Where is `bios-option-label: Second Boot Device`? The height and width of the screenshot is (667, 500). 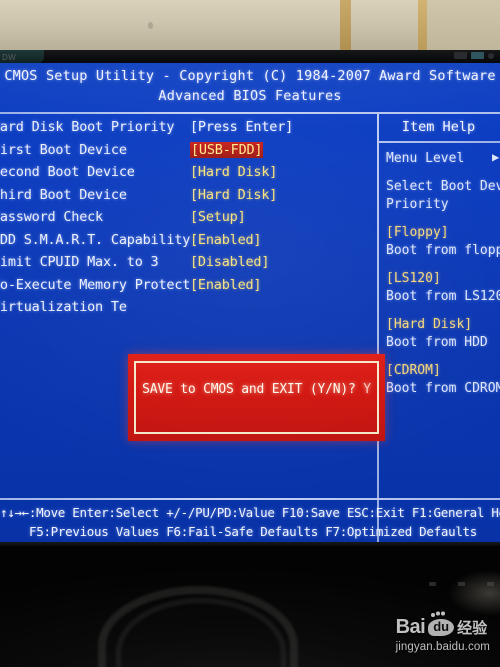 bios-option-label: Second Boot Device is located at coordinates (67, 172).